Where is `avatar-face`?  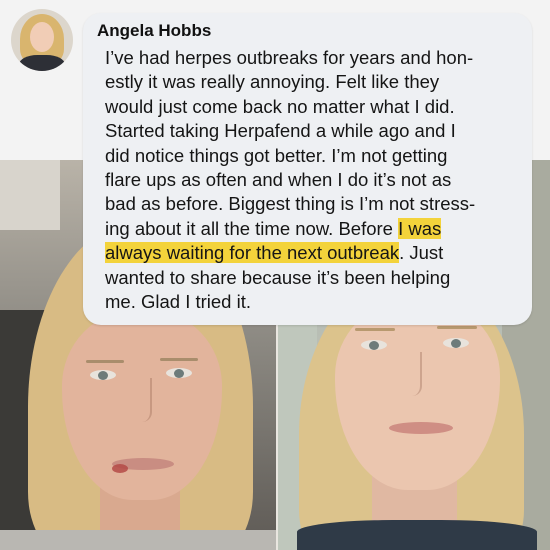
avatar-face is located at coordinates (42, 37).